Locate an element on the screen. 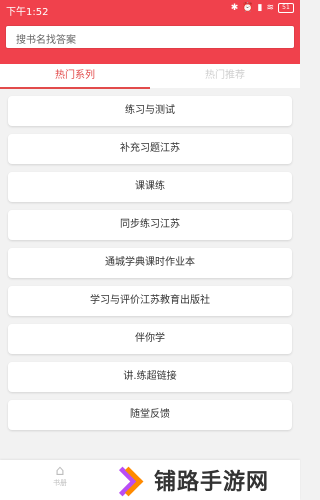  tab-hot-series: 热门系列 is located at coordinates (75, 76).